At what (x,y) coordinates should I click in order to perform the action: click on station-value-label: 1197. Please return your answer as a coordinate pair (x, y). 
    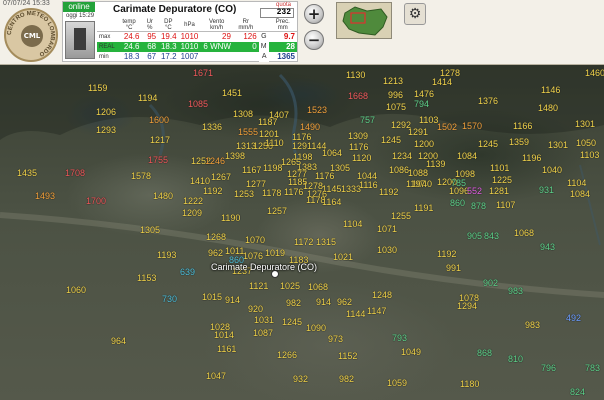
    Looking at the image, I should click on (415, 184).